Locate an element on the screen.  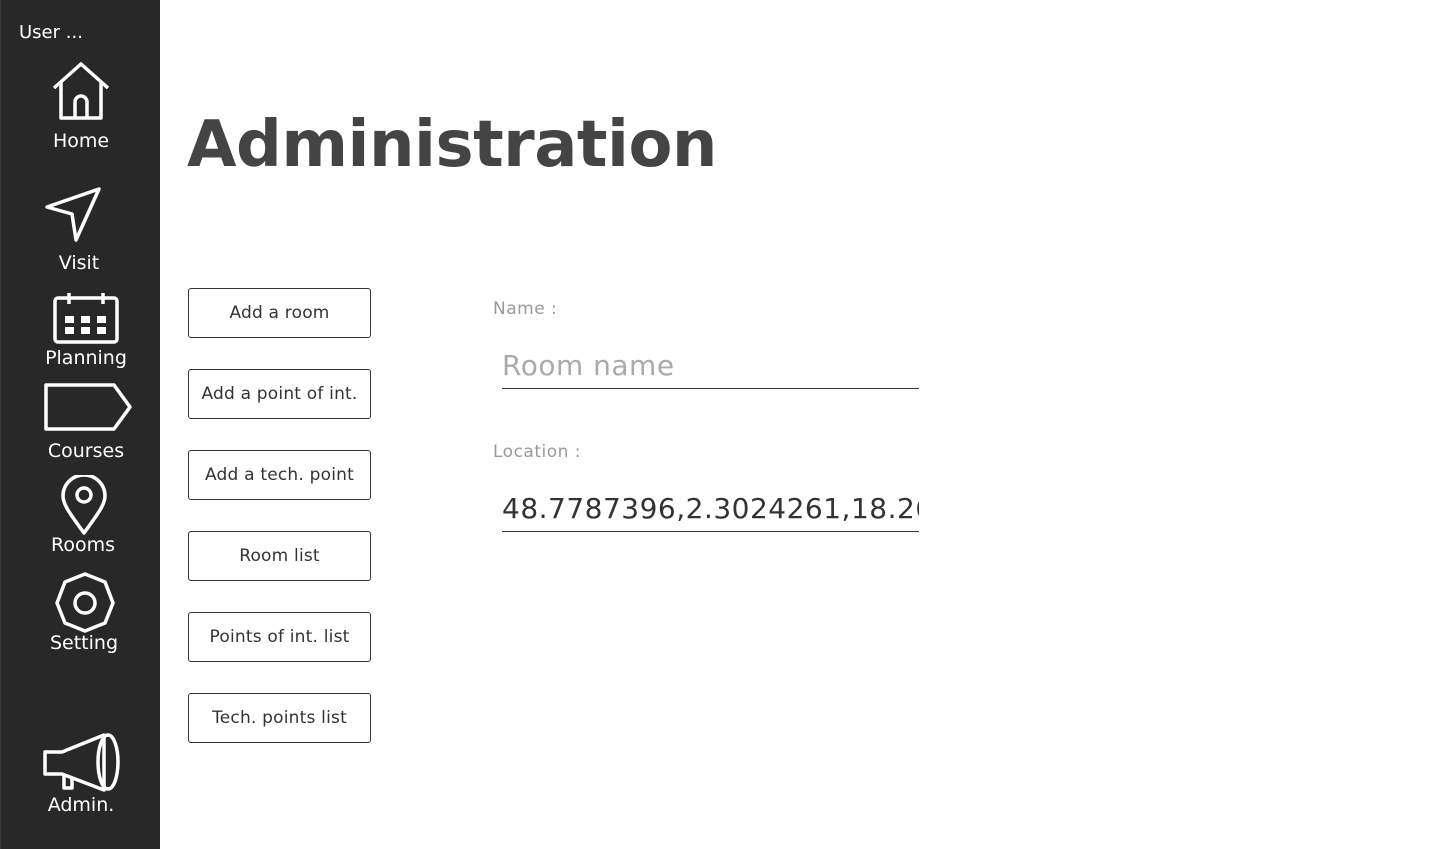
megaphone-icon is located at coordinates (82, 763).